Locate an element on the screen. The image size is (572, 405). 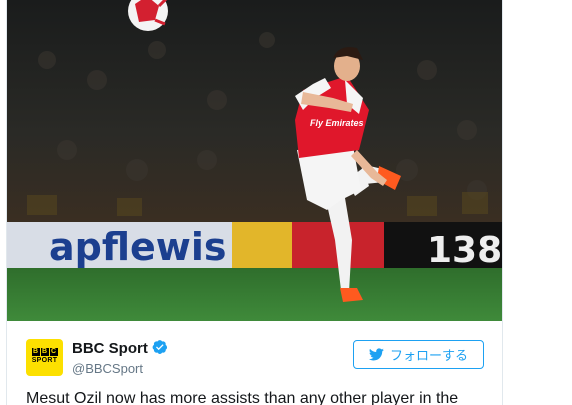
author-info: BBC Sport @BBCSport is located at coordinates (120, 357).